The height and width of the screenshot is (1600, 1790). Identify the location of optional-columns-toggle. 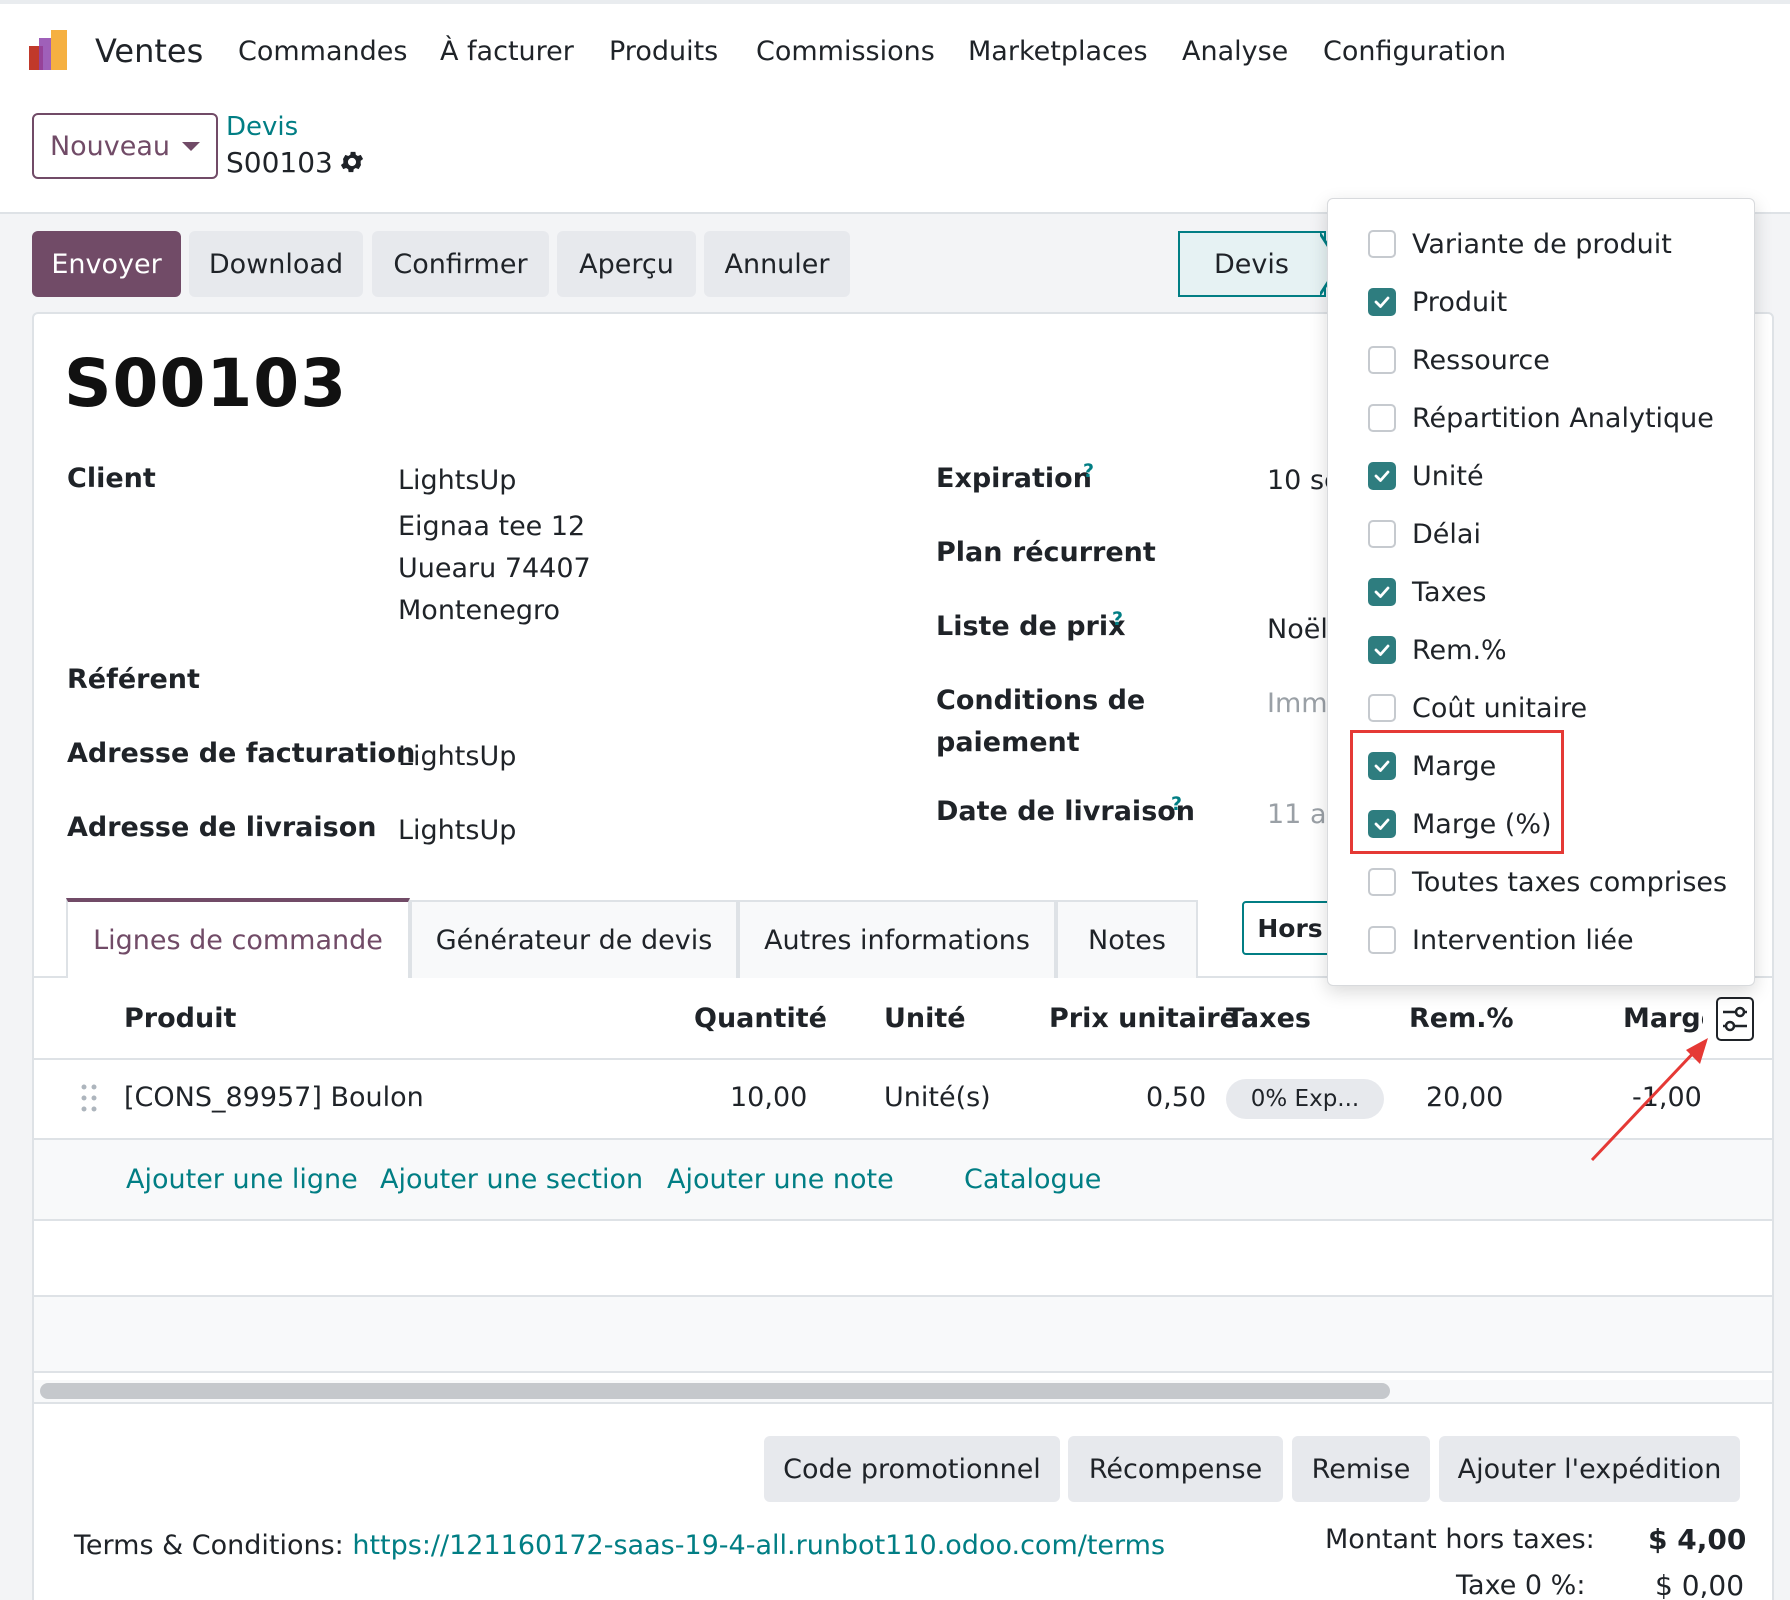
(1735, 1019).